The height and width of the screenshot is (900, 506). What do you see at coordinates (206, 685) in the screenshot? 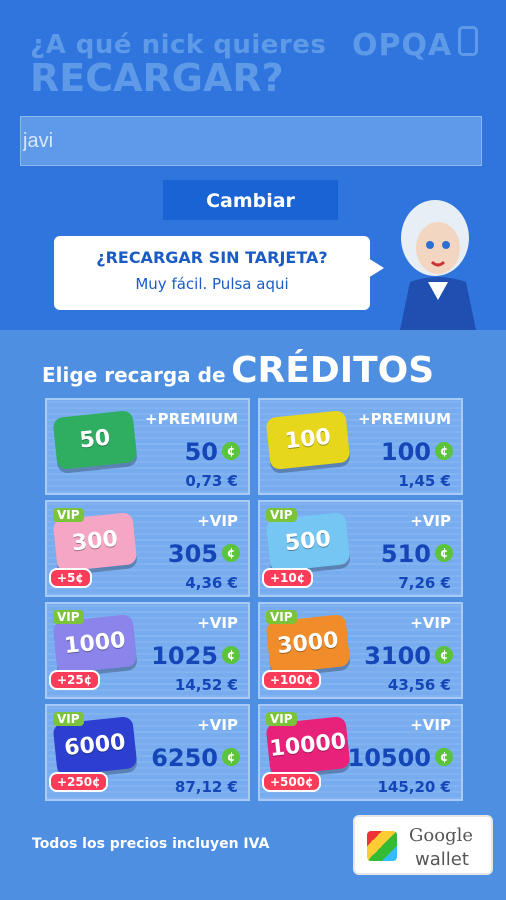
I see `pack-price: 14,52 €` at bounding box center [206, 685].